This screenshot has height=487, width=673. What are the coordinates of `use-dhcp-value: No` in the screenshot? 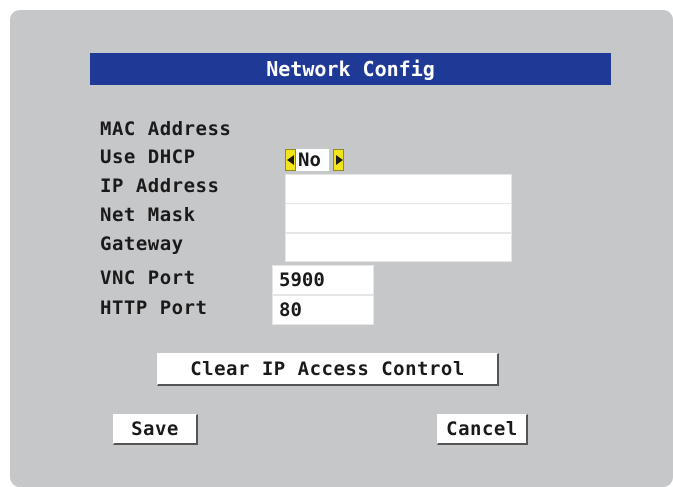 It's located at (312, 160).